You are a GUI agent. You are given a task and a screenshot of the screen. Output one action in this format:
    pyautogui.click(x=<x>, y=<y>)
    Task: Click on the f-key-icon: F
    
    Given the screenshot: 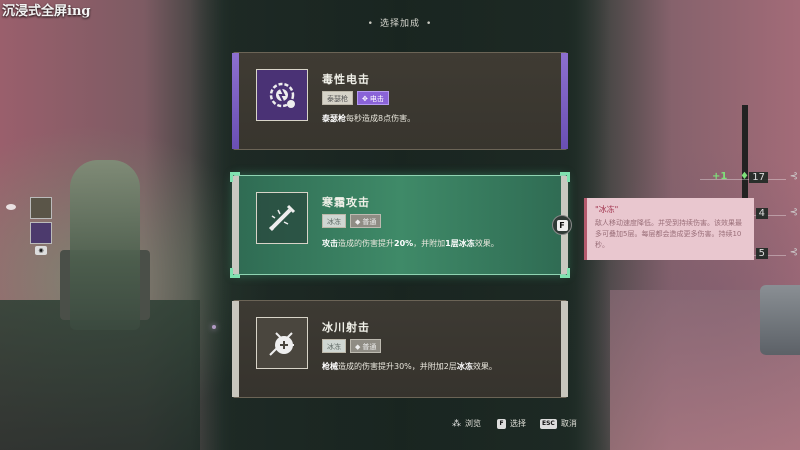 What is the action you would take?
    pyautogui.click(x=501, y=423)
    